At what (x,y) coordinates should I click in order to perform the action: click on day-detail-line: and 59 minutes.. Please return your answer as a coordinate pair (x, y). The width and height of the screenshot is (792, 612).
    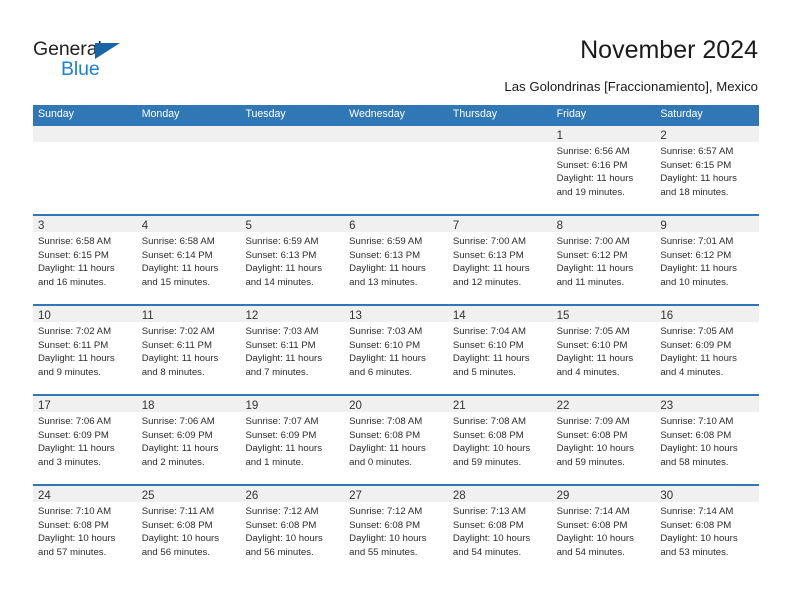
    Looking at the image, I should click on (487, 462).